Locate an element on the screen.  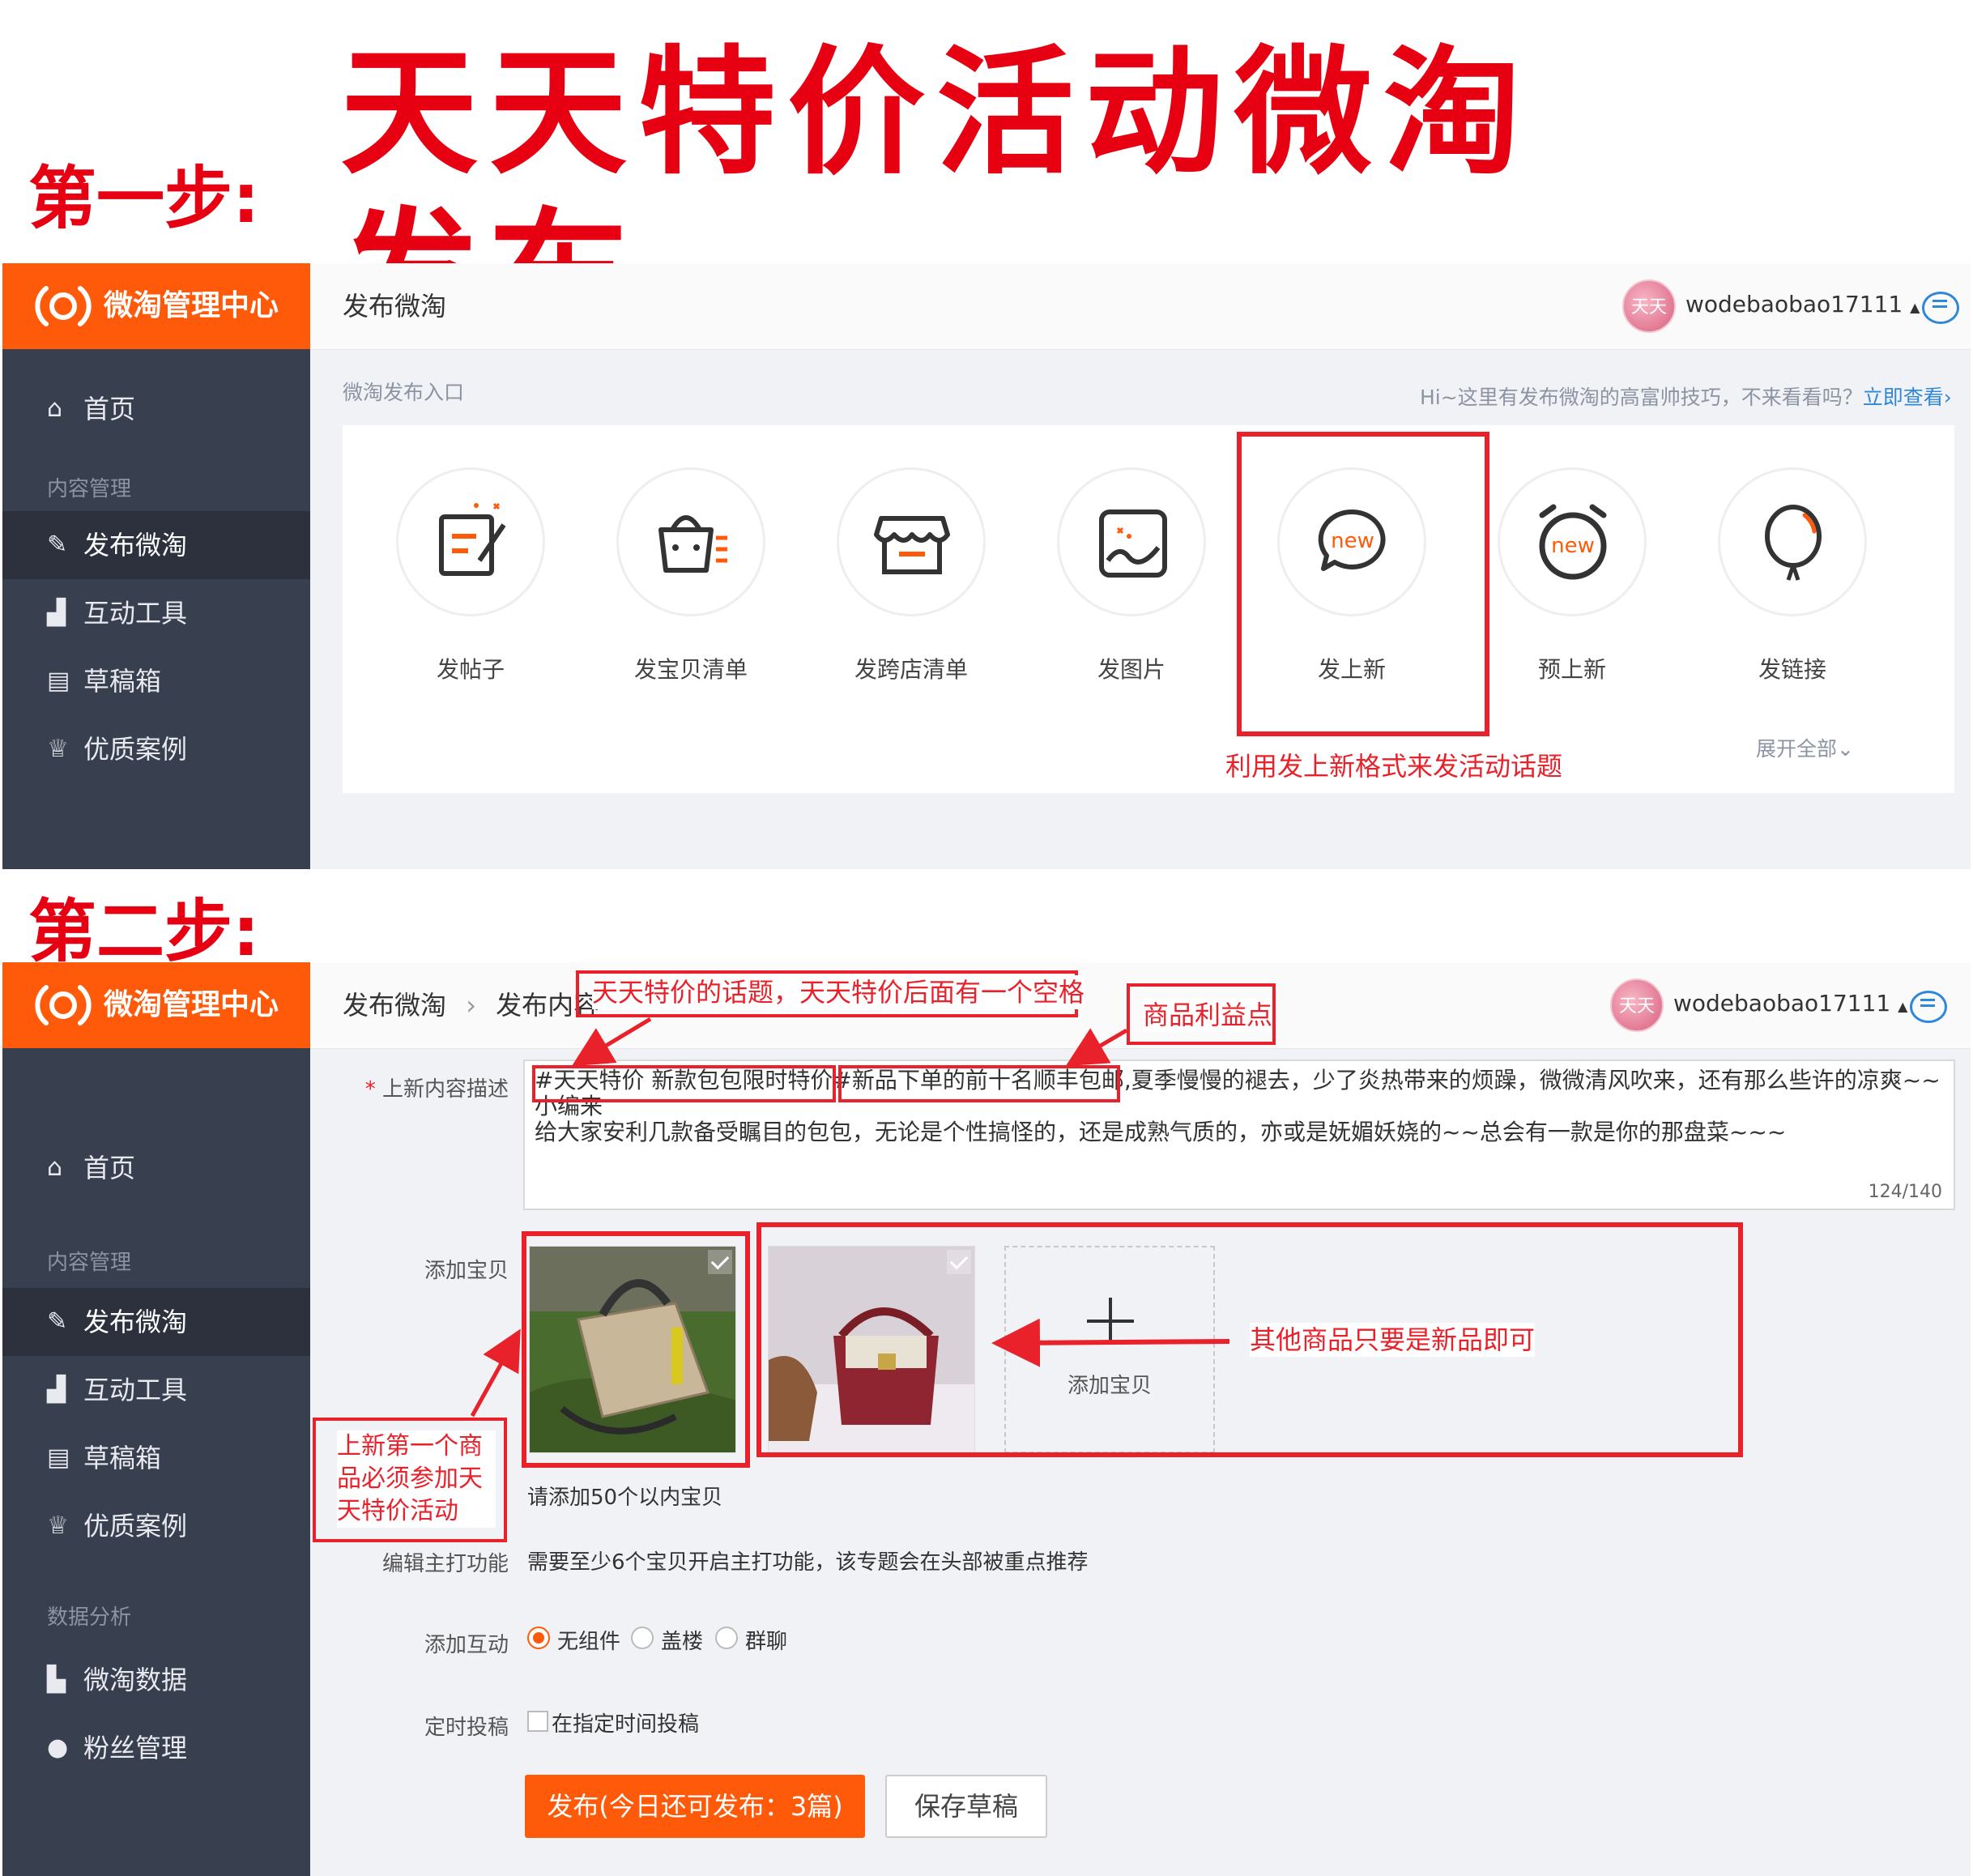
bar-chart-icon: ▟ is located at coordinates (56, 613).